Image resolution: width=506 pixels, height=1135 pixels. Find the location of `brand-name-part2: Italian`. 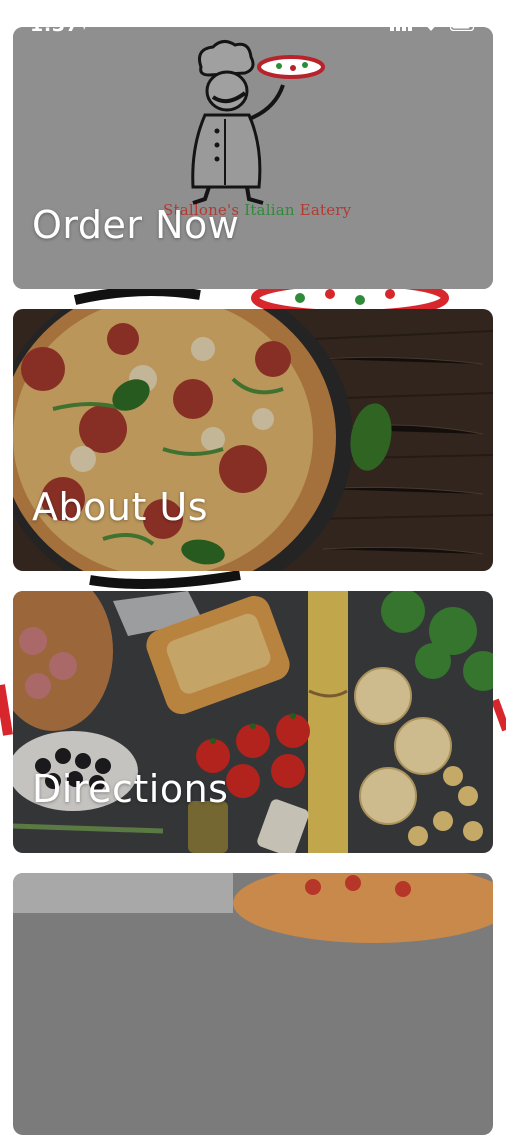

brand-name-part2: Italian is located at coordinates (269, 210).